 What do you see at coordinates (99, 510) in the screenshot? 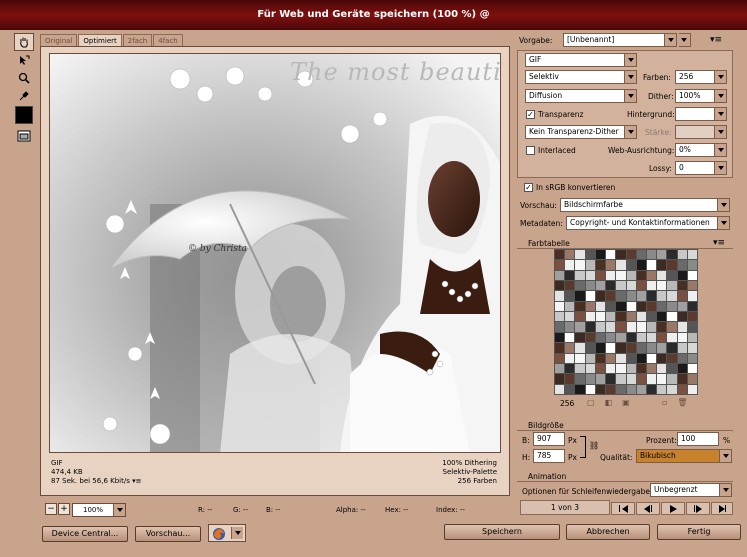
I see `zoom-field: 100%` at bounding box center [99, 510].